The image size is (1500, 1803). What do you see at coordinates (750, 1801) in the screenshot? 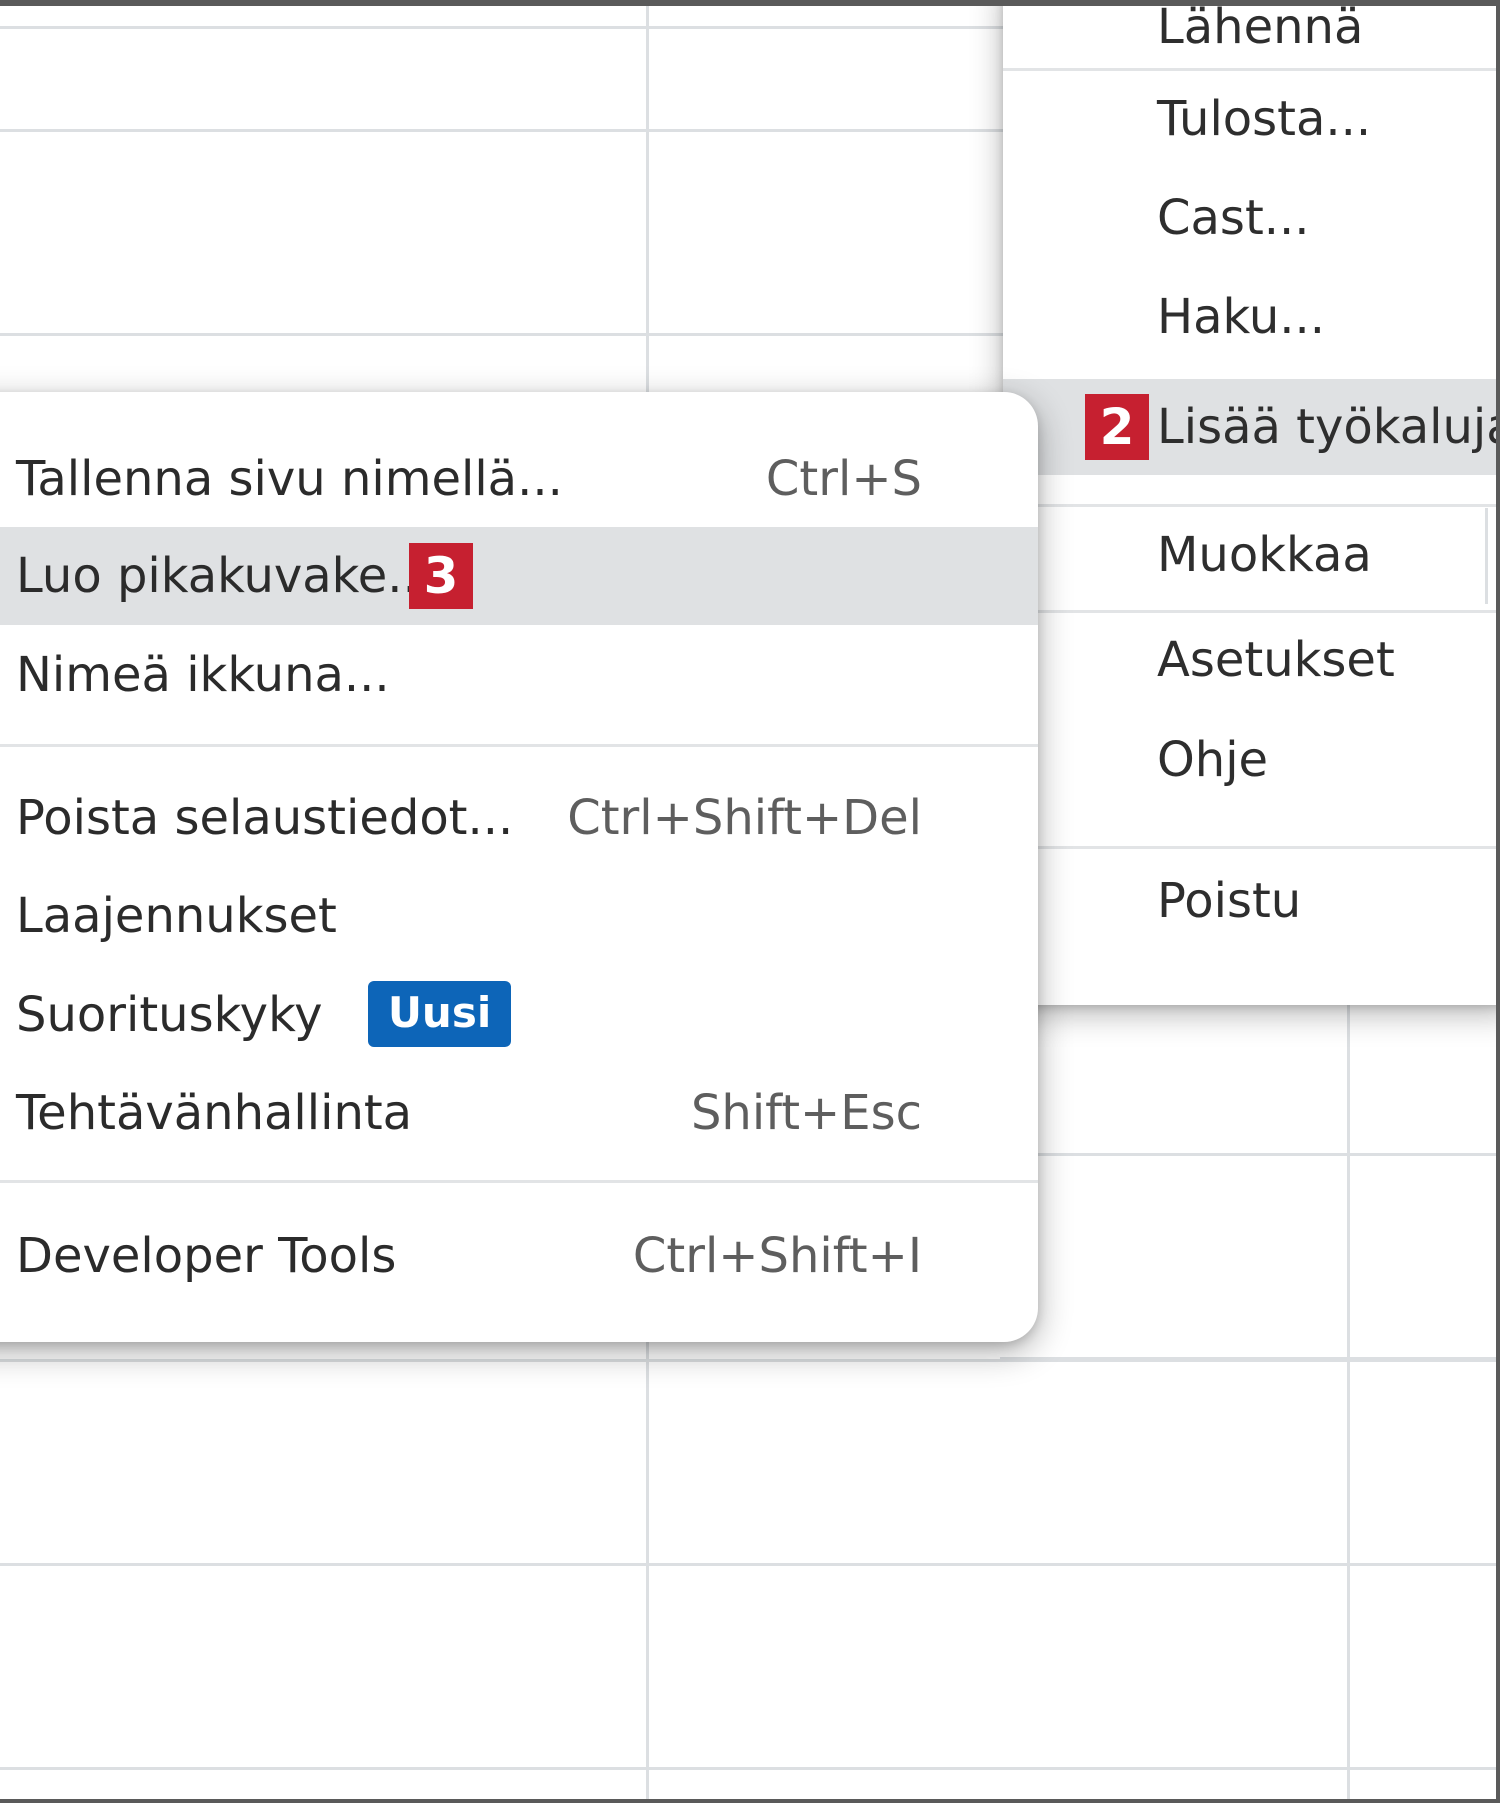
I see `window-frame-bottom` at bounding box center [750, 1801].